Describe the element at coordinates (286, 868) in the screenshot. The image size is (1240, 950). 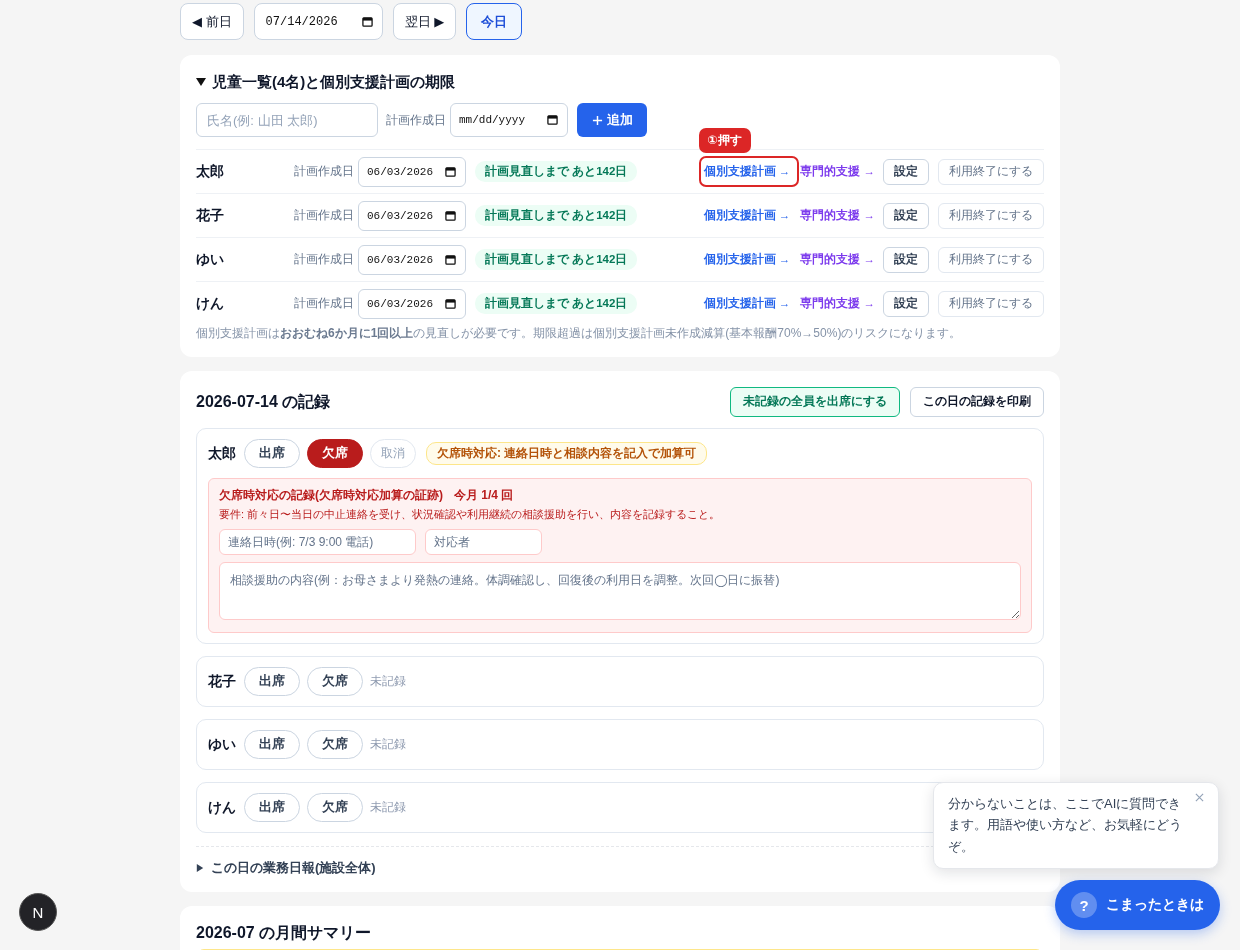
I see `section-toggle: この日の業務日報(施設全体)` at that location.